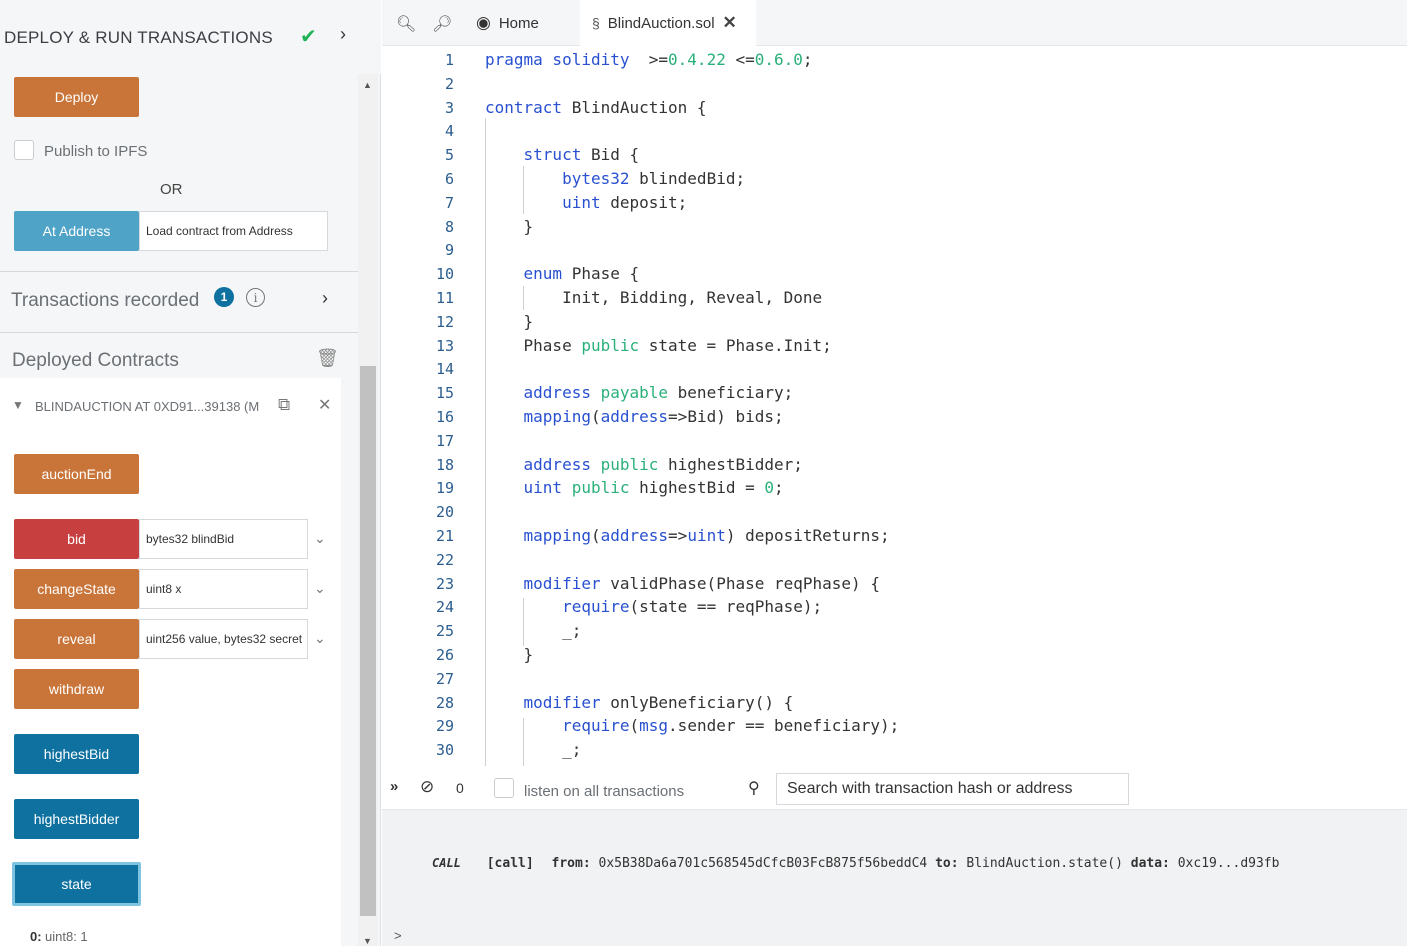 This screenshot has width=1407, height=946. What do you see at coordinates (510, 863) in the screenshot?
I see `call-kind: [call]` at bounding box center [510, 863].